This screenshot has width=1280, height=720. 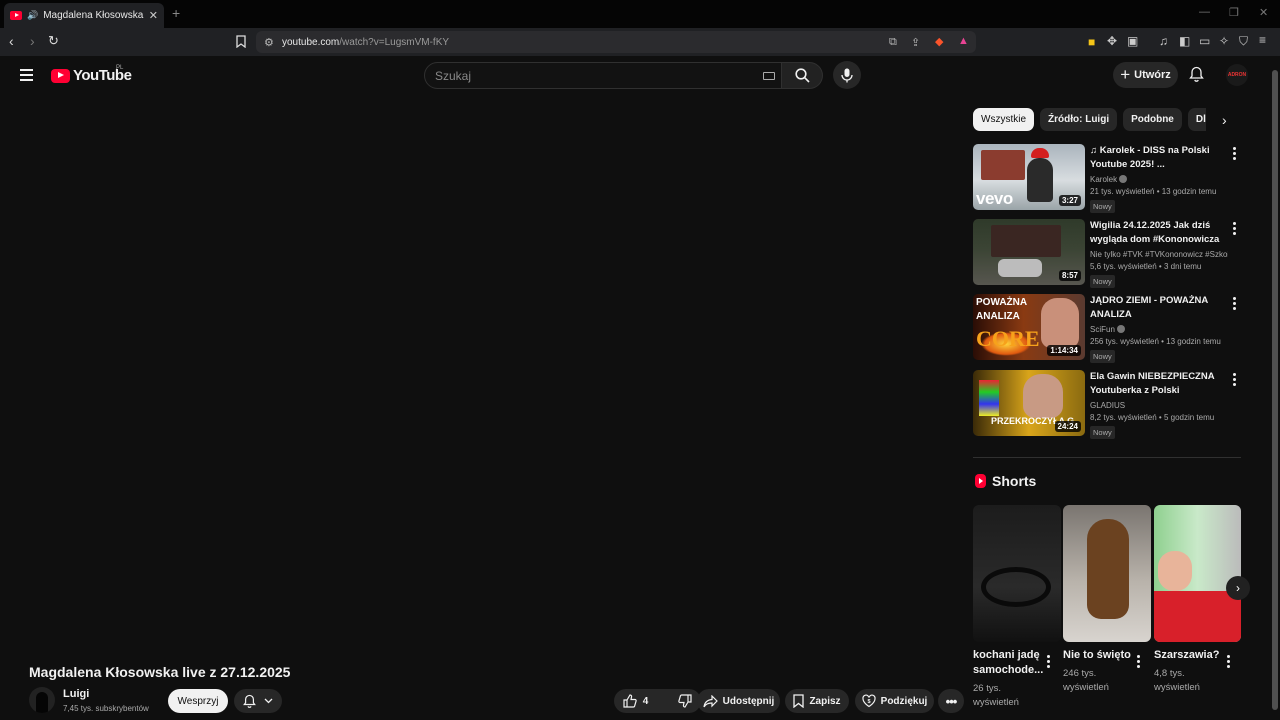 I want to click on chip-for-you: Dla Ciebie, so click(x=1196, y=119).